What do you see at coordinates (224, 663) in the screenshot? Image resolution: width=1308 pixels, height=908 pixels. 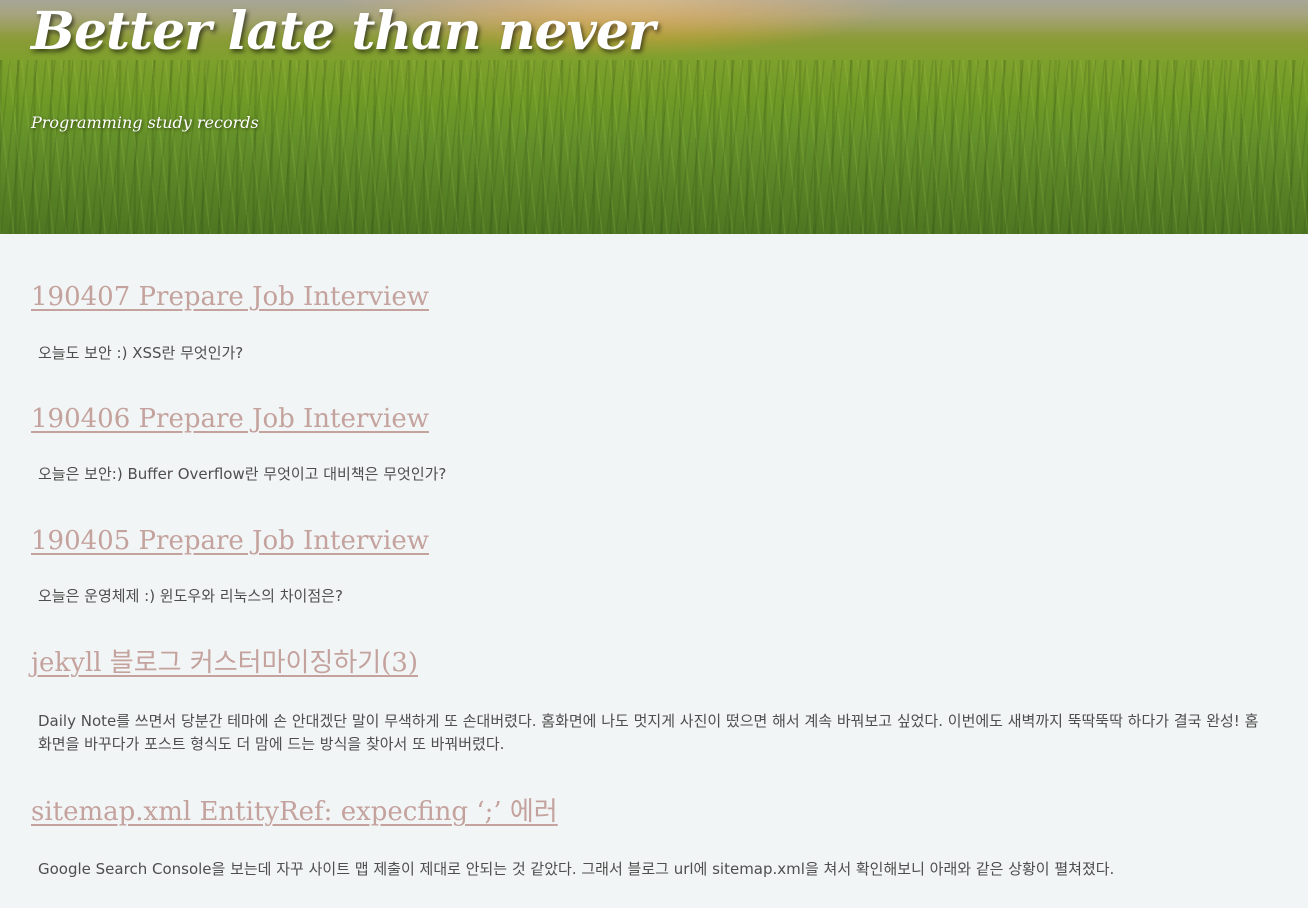 I see `post-title-link: jekyll 블로그 커스터마이징하기(3)` at bounding box center [224, 663].